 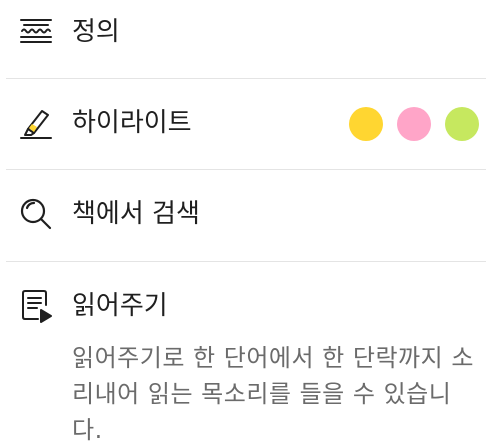 I want to click on menu-item-label: 읽어주기, so click(x=120, y=306).